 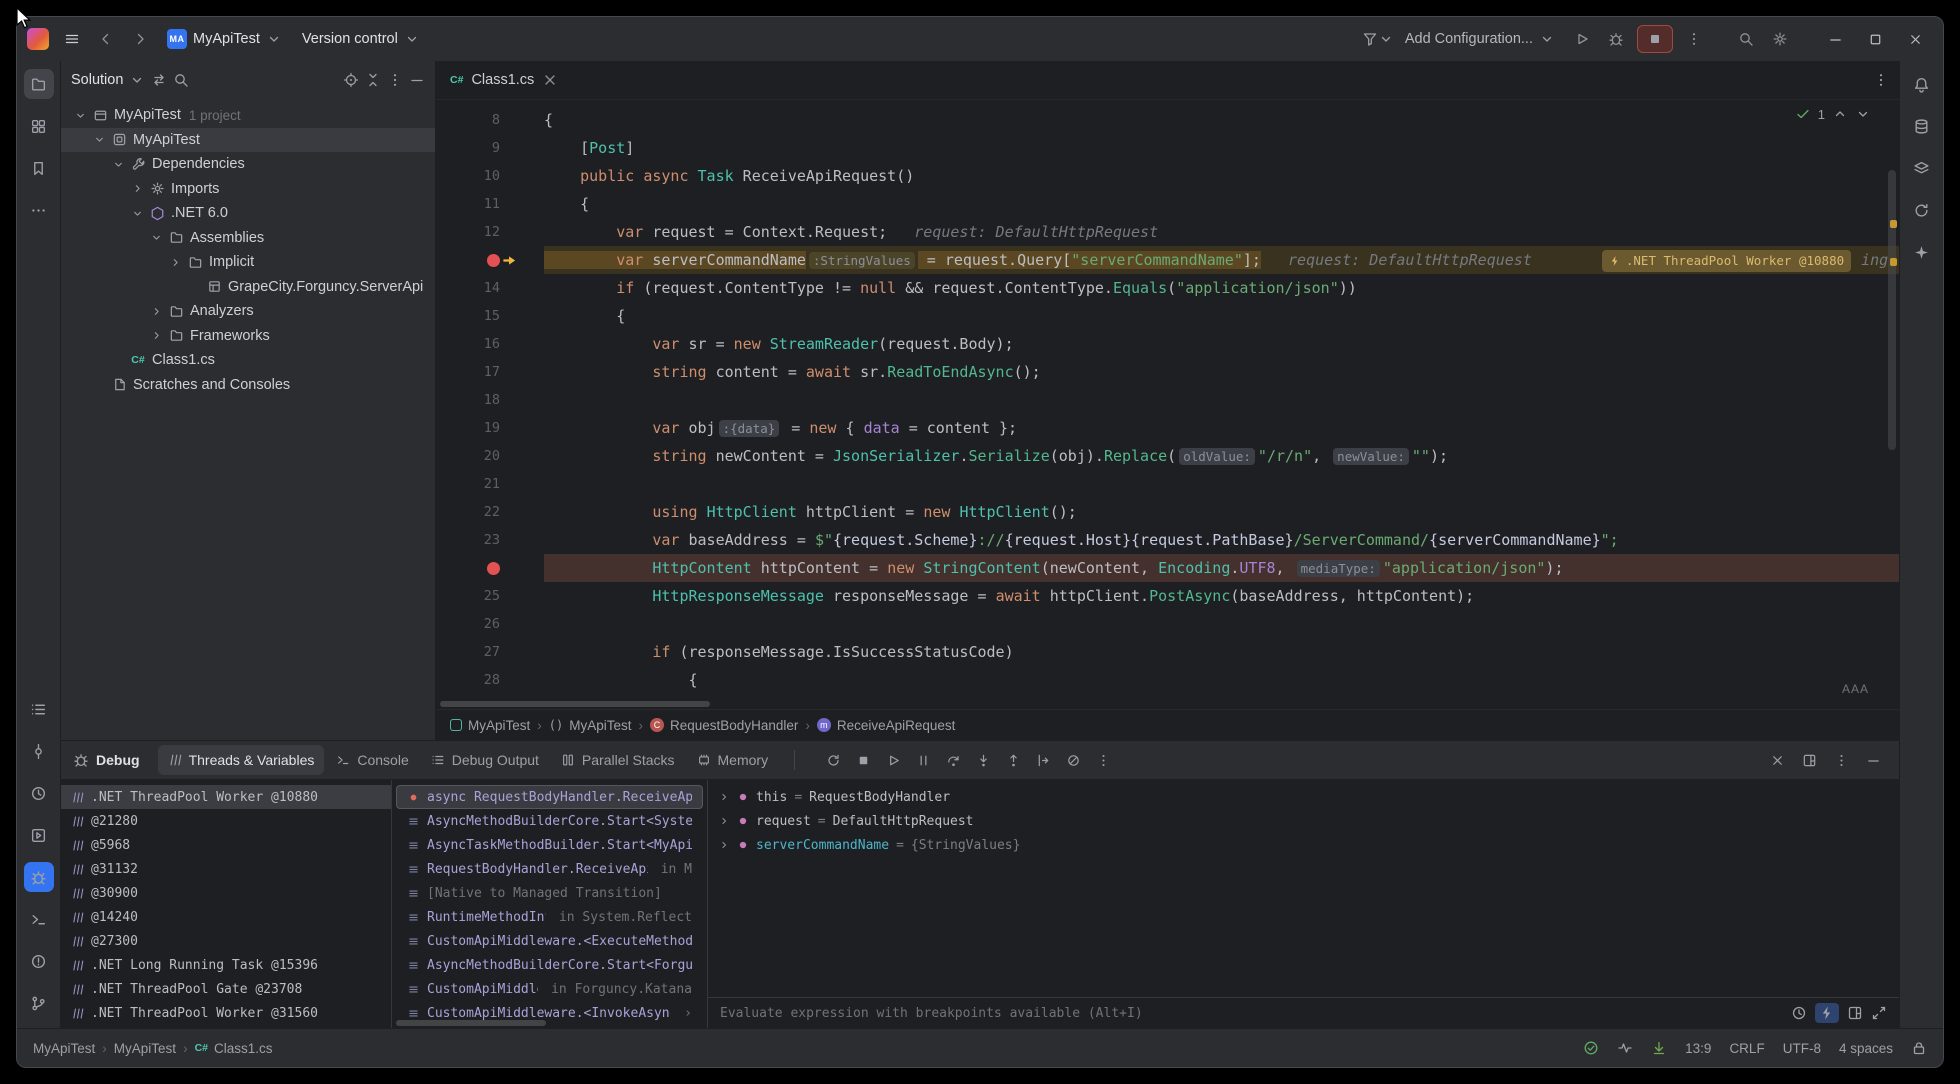 What do you see at coordinates (983, 760) in the screenshot?
I see `step-into-button` at bounding box center [983, 760].